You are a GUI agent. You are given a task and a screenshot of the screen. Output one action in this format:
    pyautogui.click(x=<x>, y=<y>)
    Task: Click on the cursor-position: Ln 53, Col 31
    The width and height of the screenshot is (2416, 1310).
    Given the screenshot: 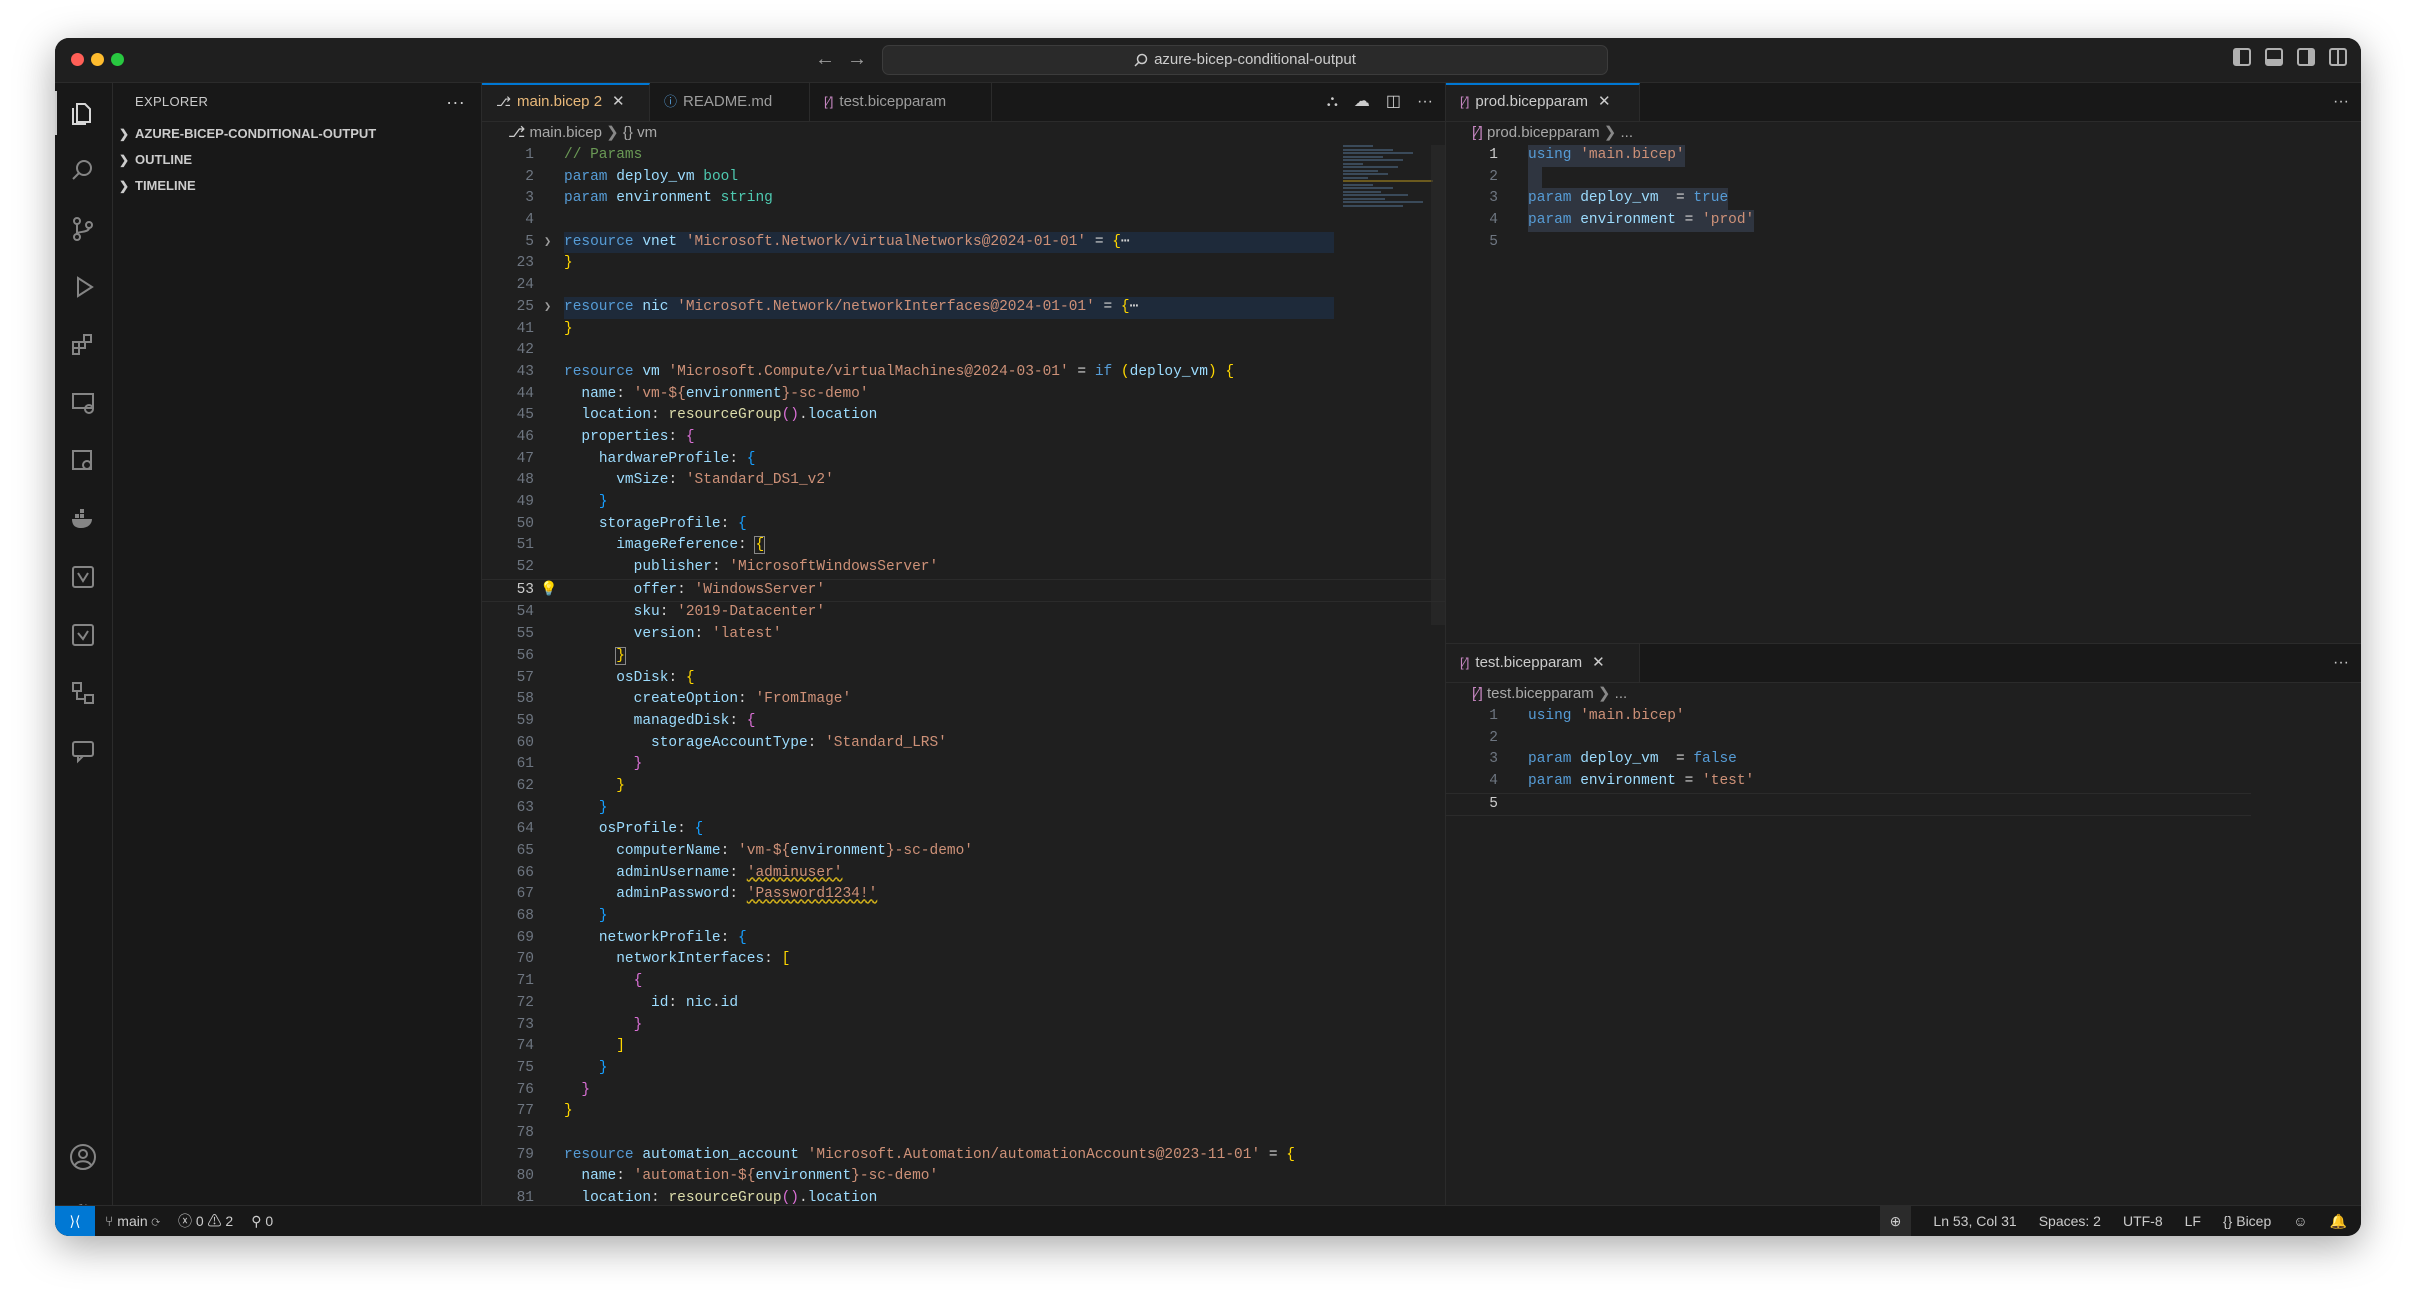 What is the action you would take?
    pyautogui.click(x=1974, y=1221)
    